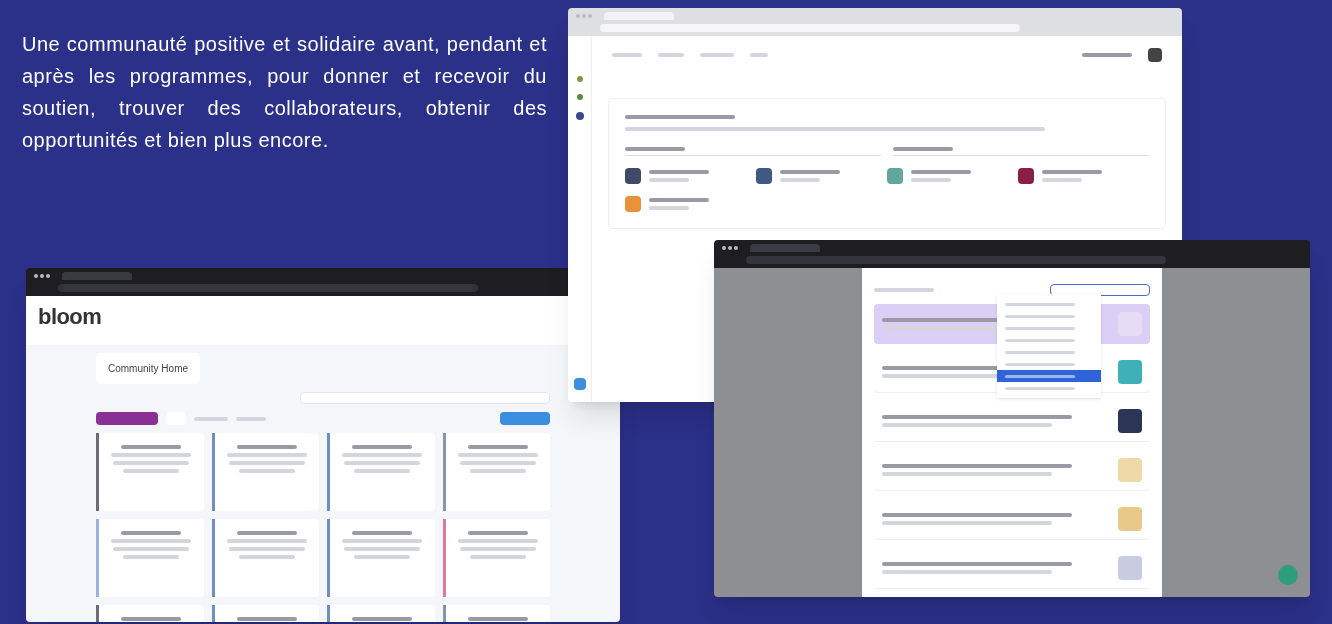 Image resolution: width=1332 pixels, height=624 pixels. I want to click on filter-button, so click(127, 418).